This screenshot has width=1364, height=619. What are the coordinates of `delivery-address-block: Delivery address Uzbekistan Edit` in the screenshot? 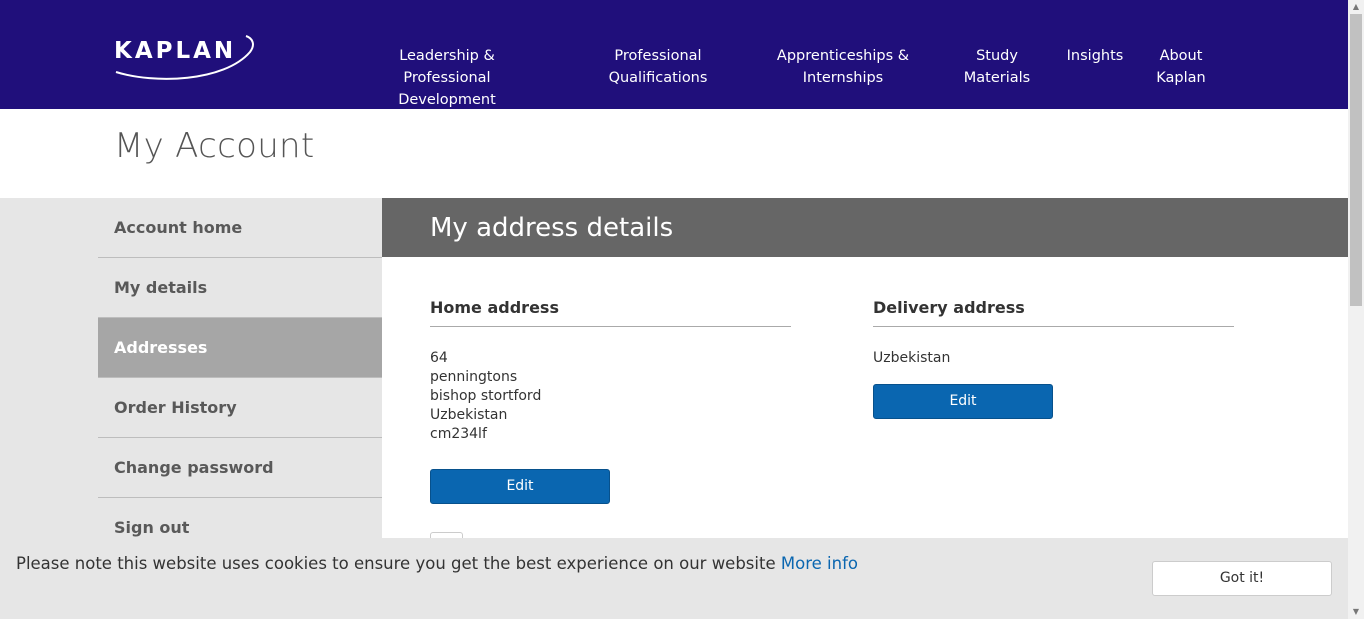 It's located at (1053, 358).